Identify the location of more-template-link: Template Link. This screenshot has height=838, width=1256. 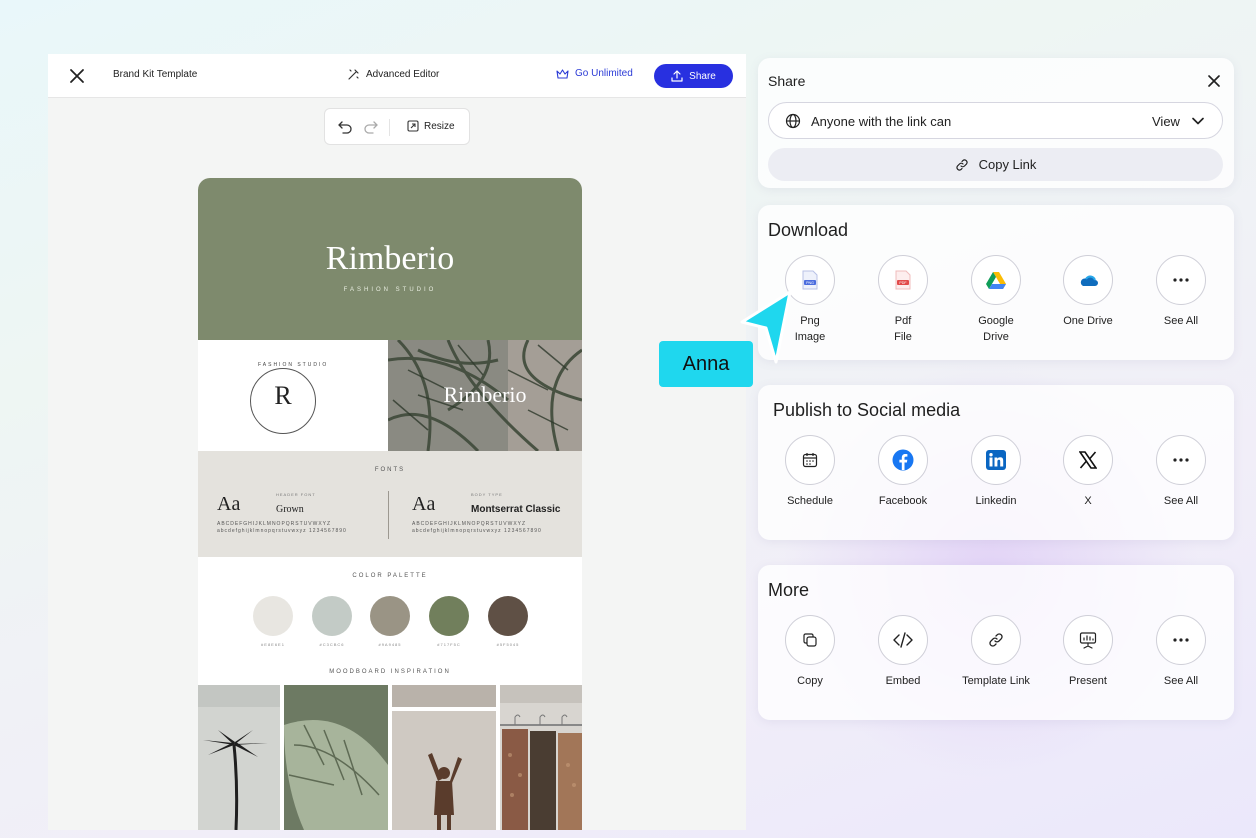
(996, 652).